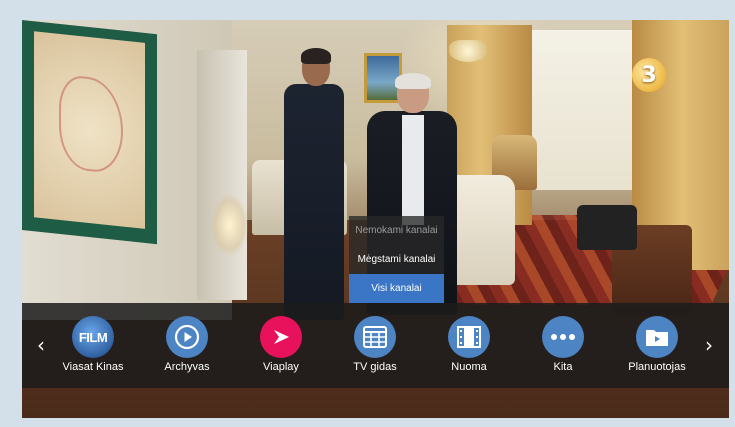  I want to click on menu-item-label: Planuotojas, so click(657, 367).